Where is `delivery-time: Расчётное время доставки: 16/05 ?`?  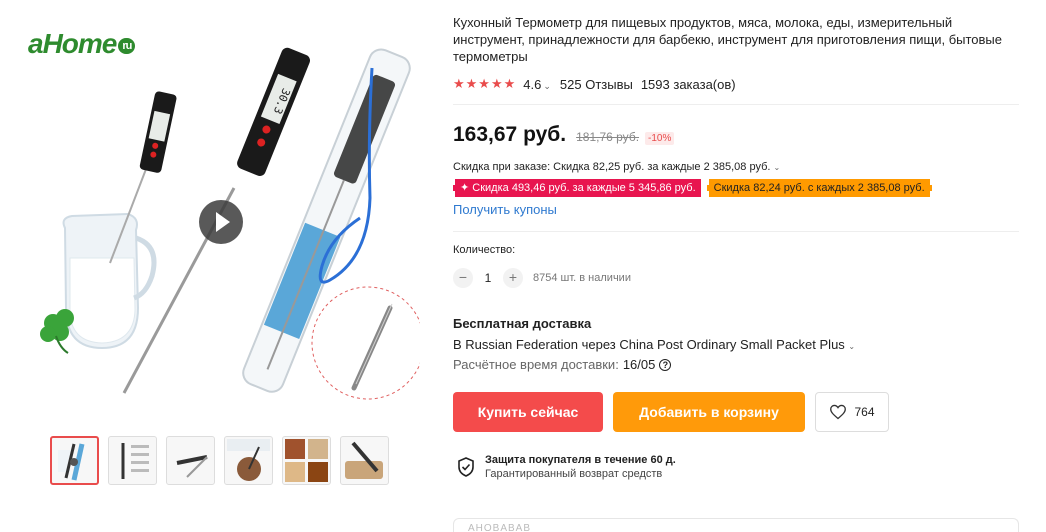 delivery-time: Расчётное время доставки: 16/05 ? is located at coordinates (738, 364).